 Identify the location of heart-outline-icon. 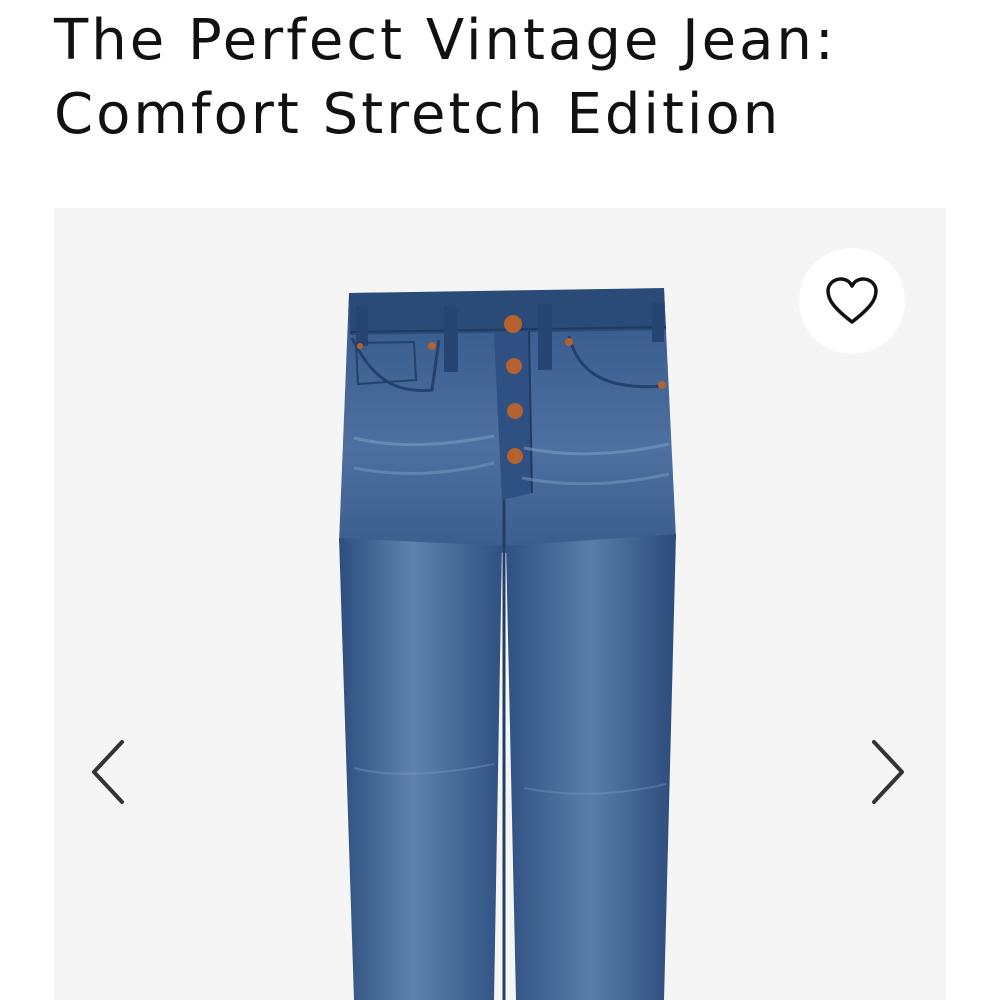
(852, 300).